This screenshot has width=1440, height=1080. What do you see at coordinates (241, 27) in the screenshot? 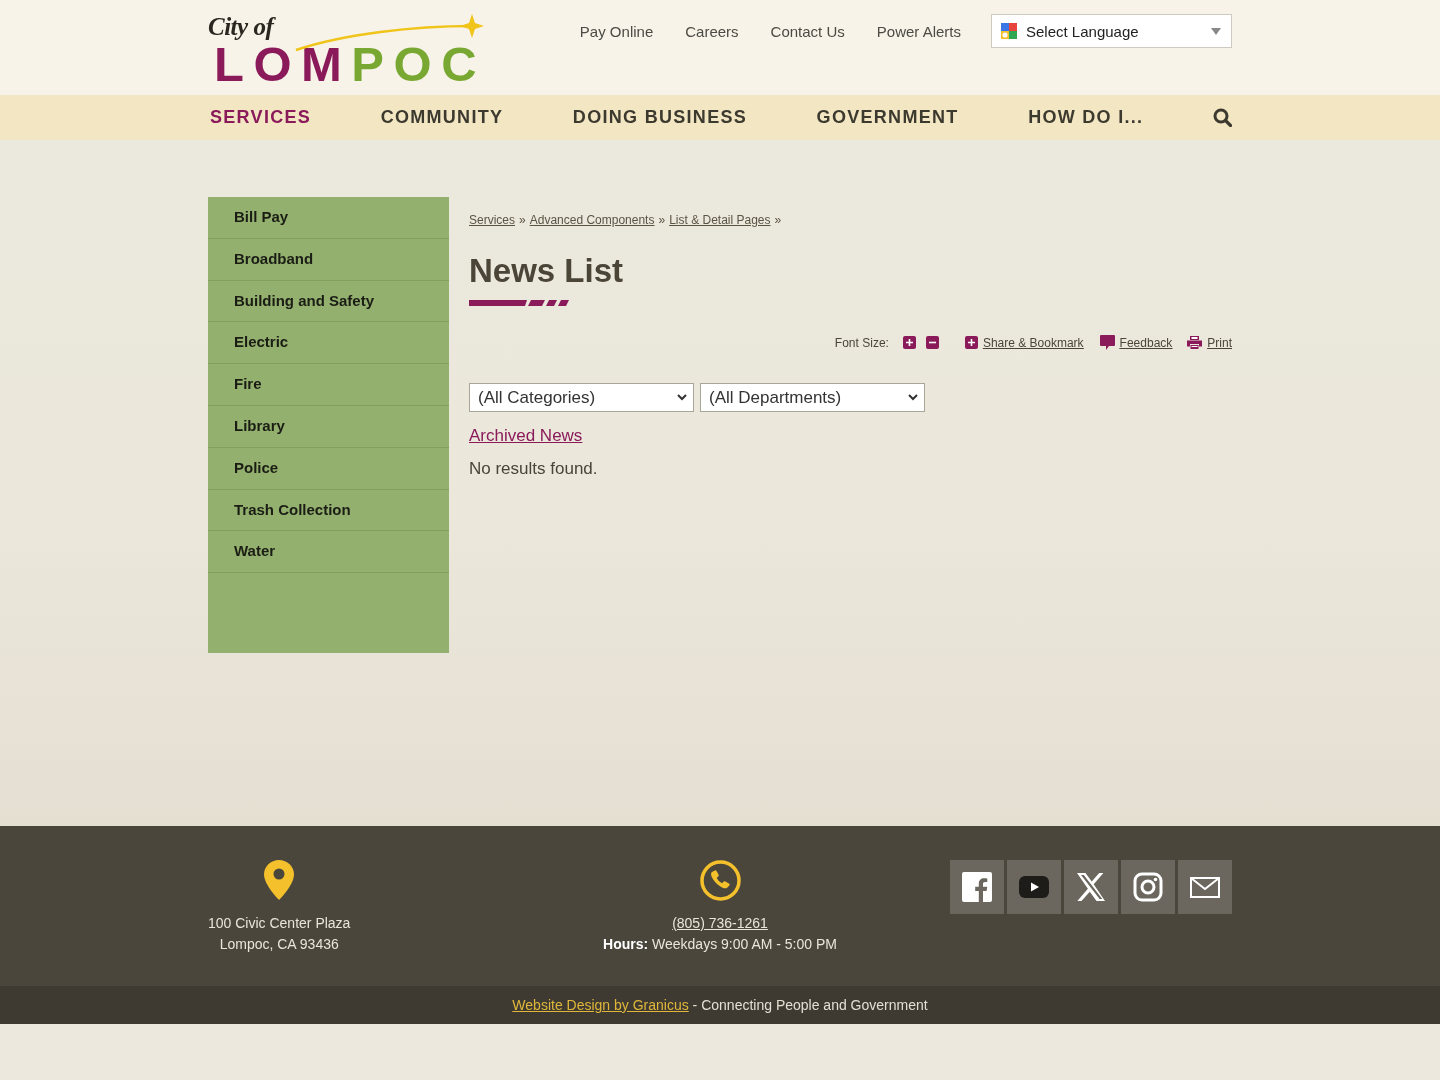
I see `logo-script-text: City of` at bounding box center [241, 27].